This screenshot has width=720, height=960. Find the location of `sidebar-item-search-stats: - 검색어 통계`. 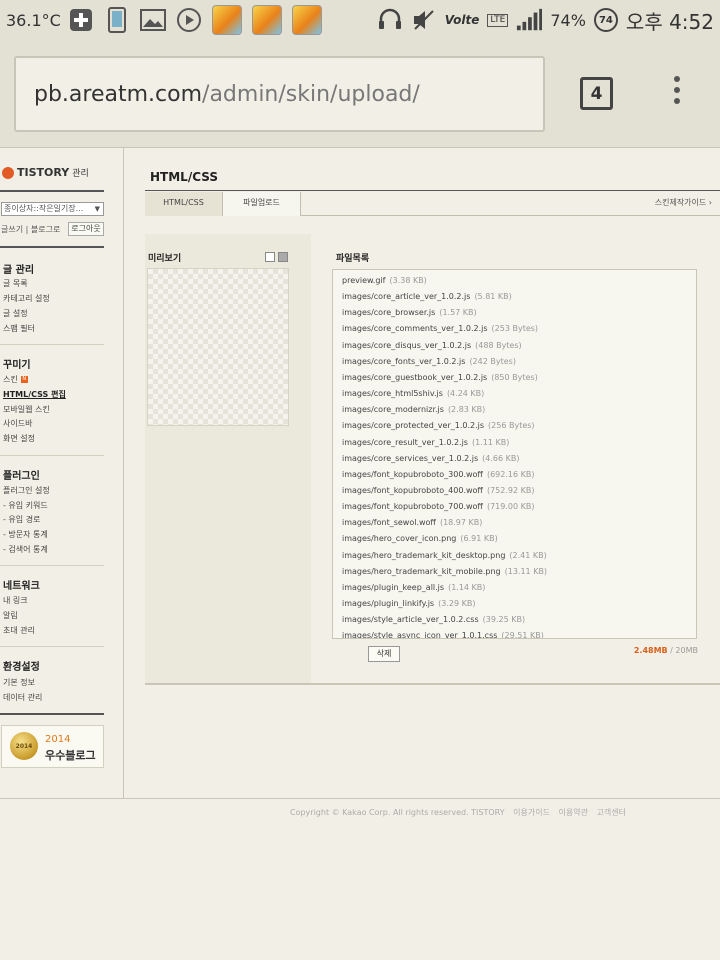

sidebar-item-search-stats: - 검색어 통계 is located at coordinates (25, 549).